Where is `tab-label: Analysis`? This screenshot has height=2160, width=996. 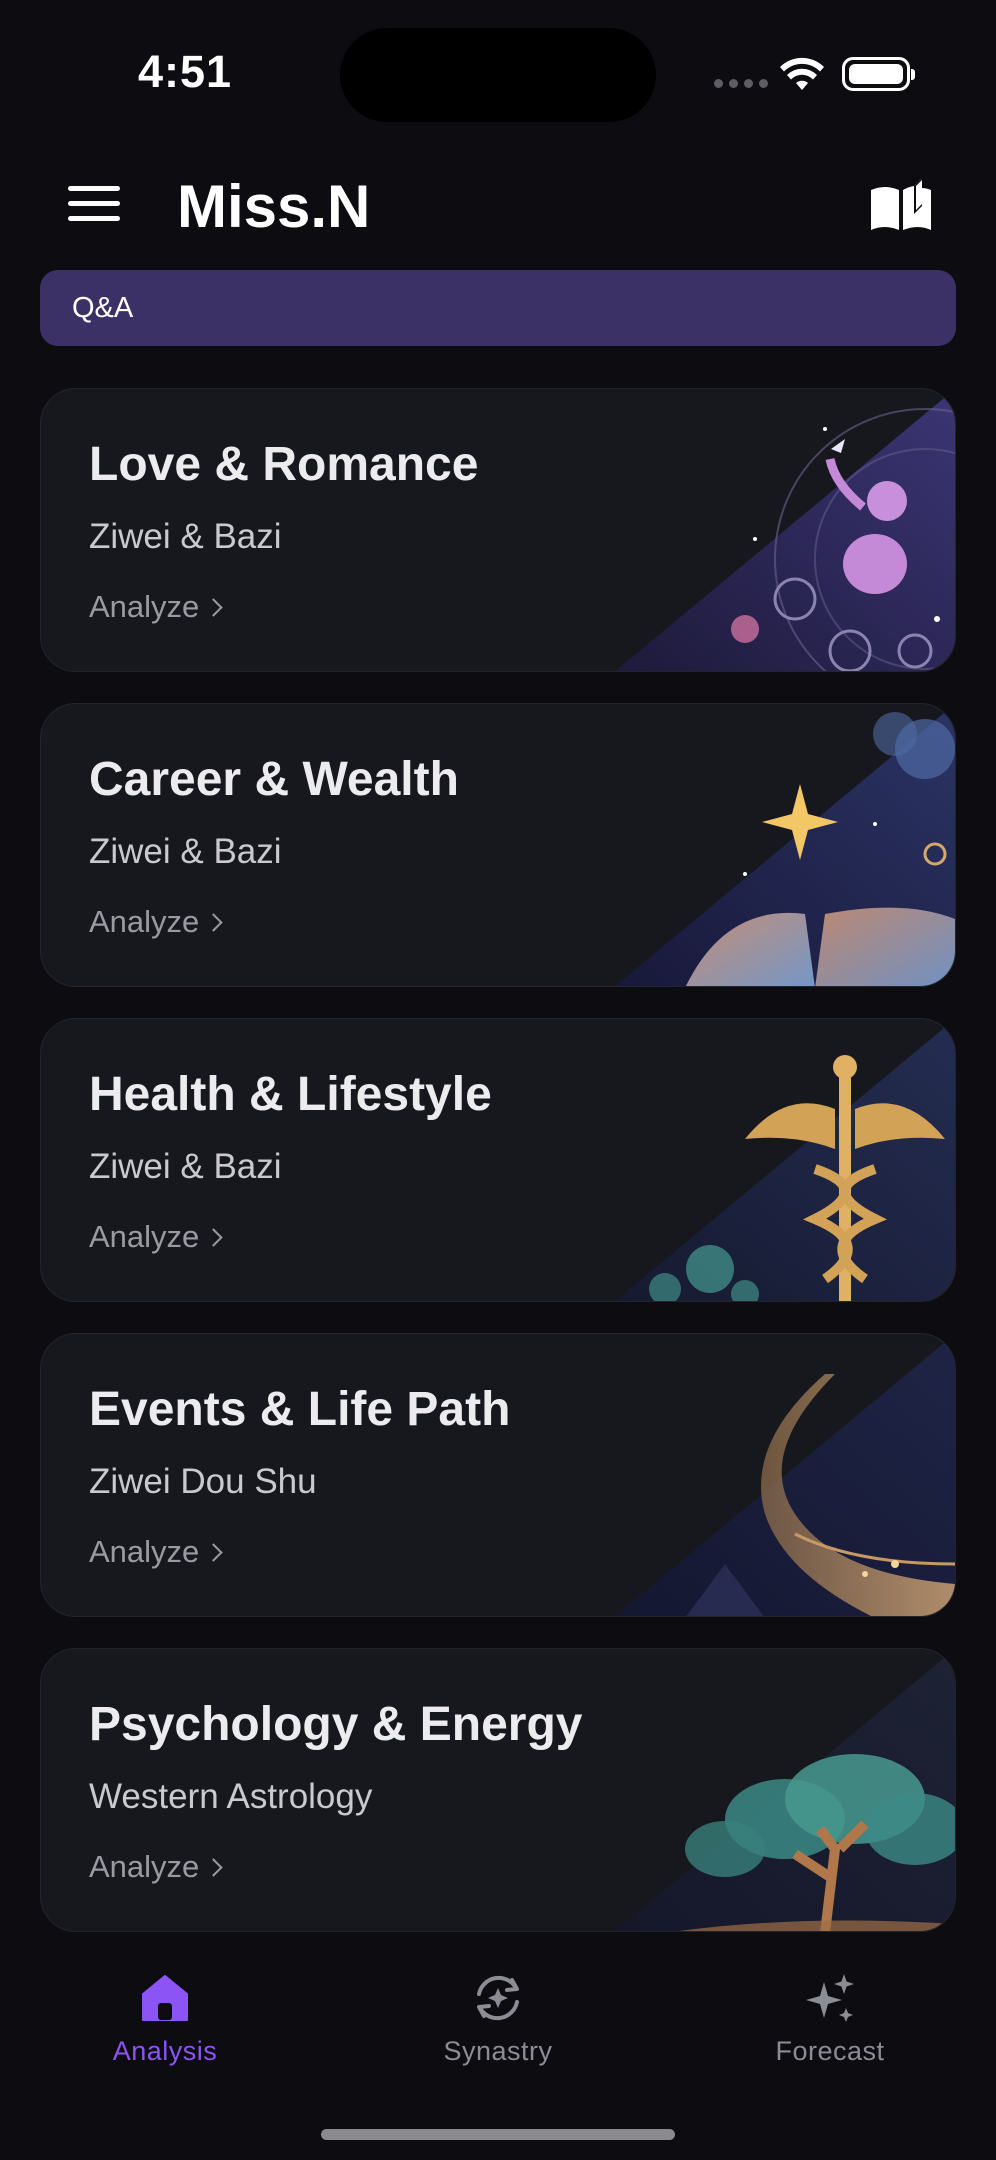 tab-label: Analysis is located at coordinates (165, 2051).